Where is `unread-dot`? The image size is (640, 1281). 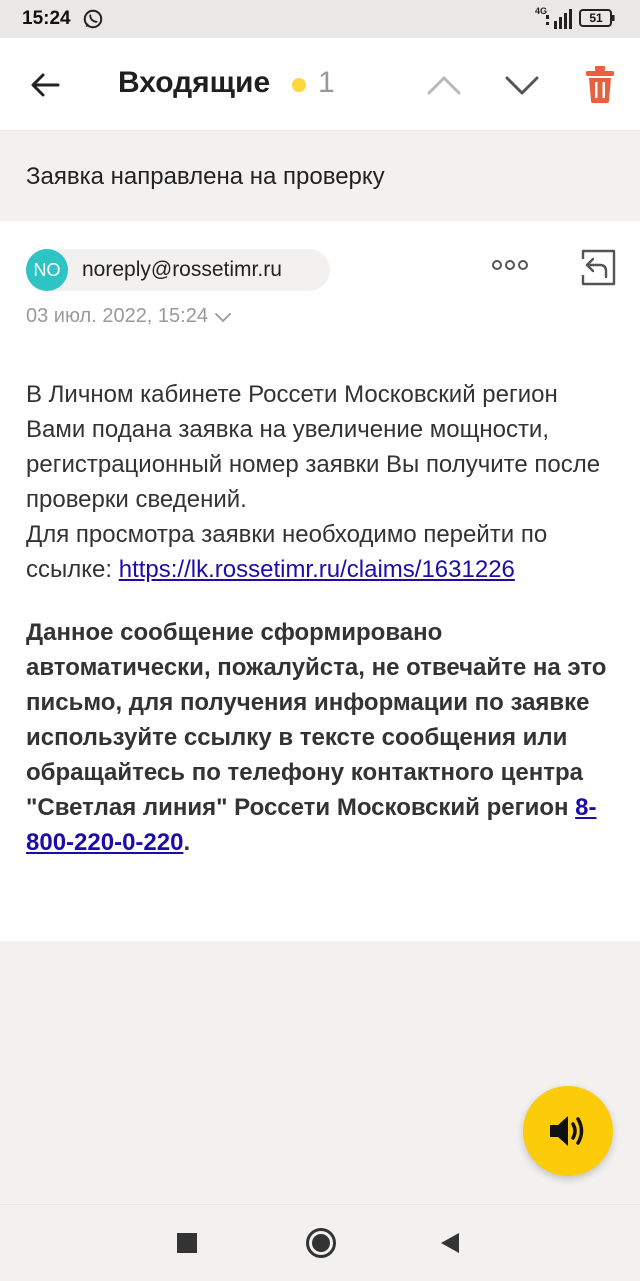
unread-dot is located at coordinates (299, 85).